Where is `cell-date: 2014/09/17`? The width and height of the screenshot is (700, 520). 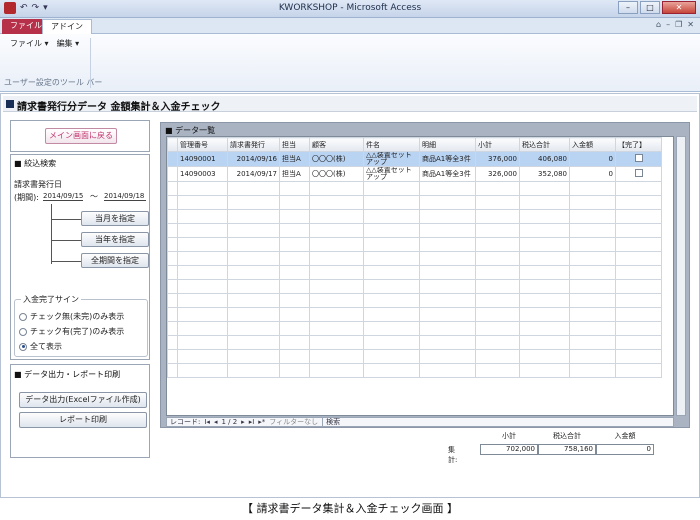 cell-date: 2014/09/17 is located at coordinates (253, 174).